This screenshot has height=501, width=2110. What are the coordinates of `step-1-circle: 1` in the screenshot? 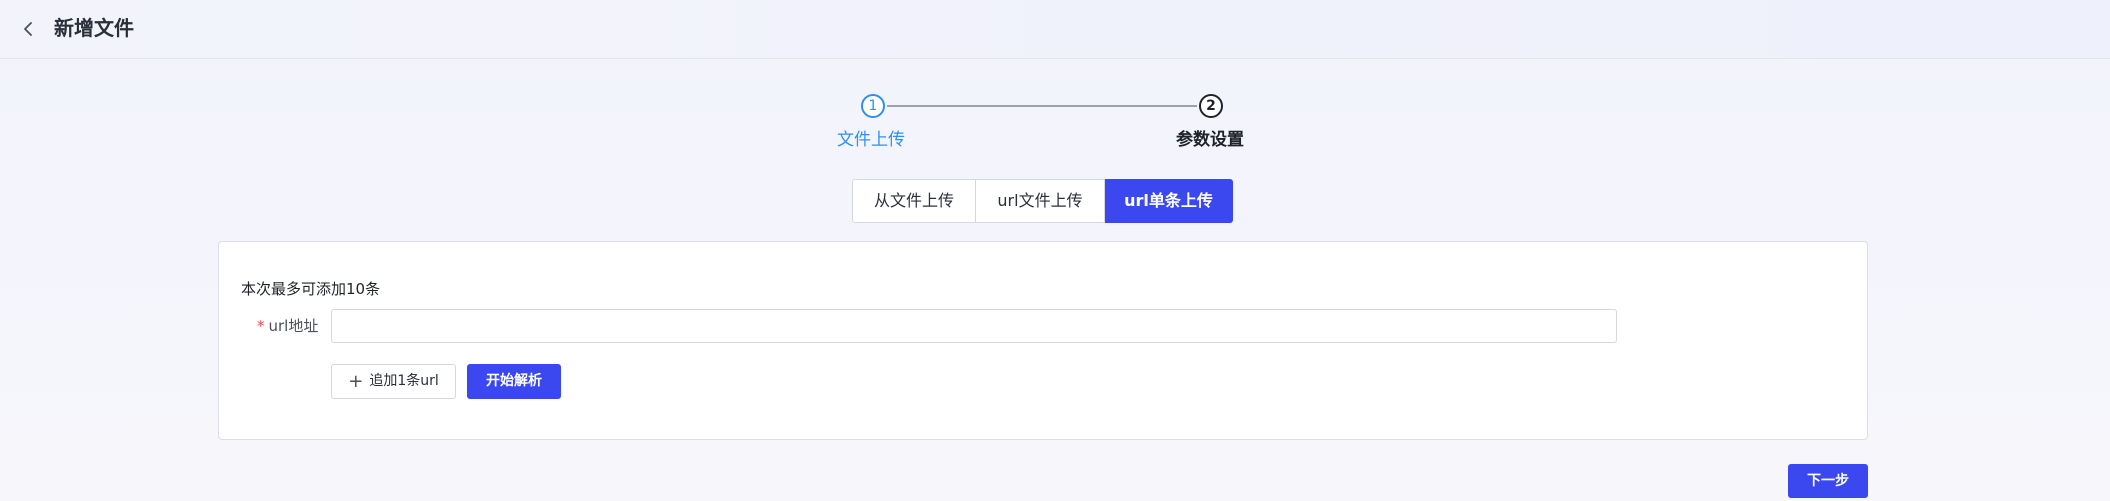 It's located at (873, 106).